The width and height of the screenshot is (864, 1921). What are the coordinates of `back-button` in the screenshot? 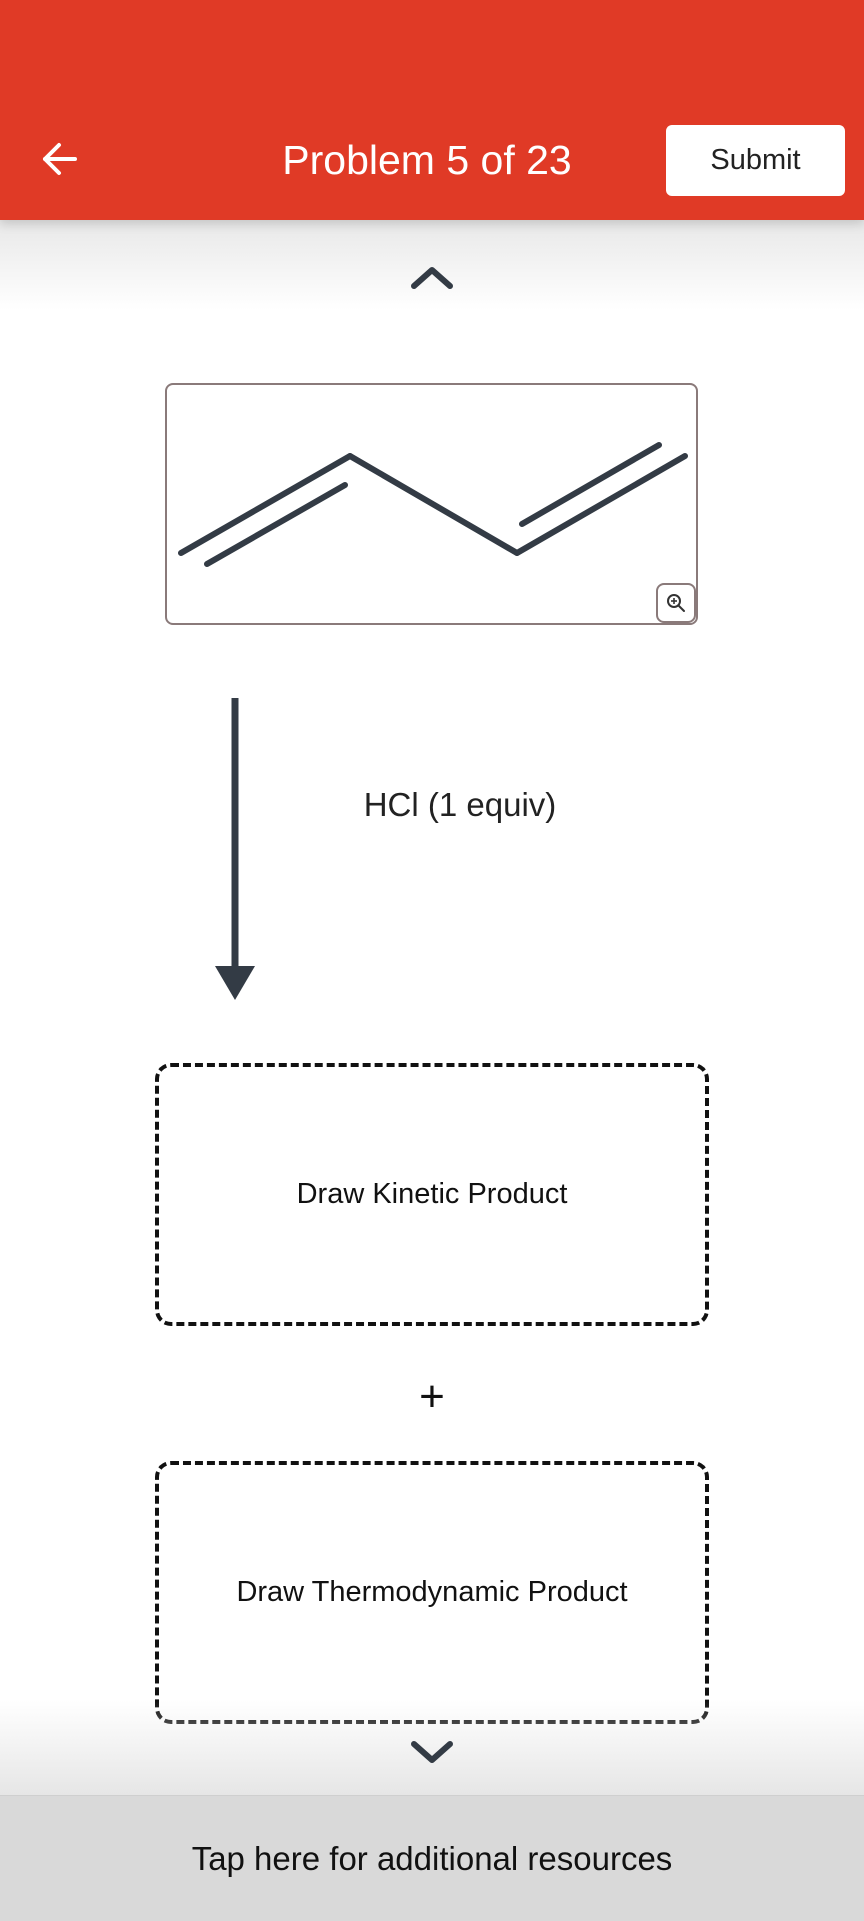 It's located at (59, 159).